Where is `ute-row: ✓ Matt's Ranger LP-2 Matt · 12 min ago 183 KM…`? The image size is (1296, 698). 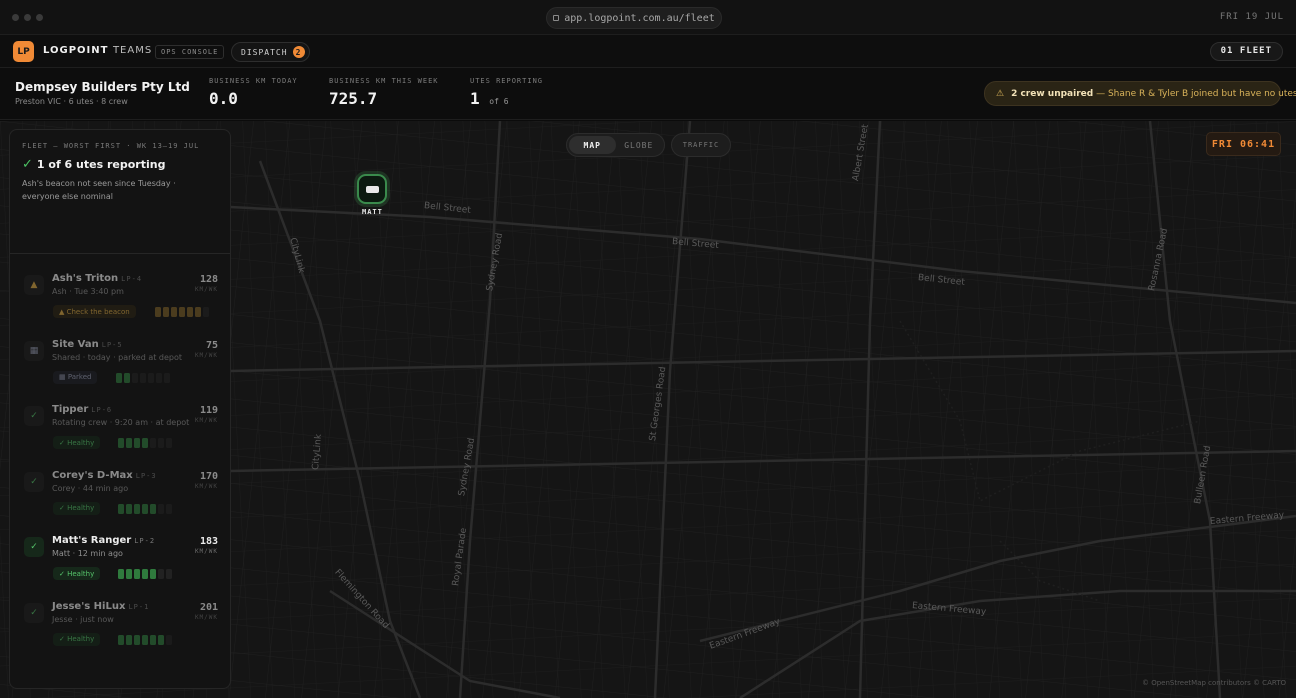 ute-row: ✓ Matt's Ranger LP-2 Matt · 12 min ago 183 KM… is located at coordinates (120, 557).